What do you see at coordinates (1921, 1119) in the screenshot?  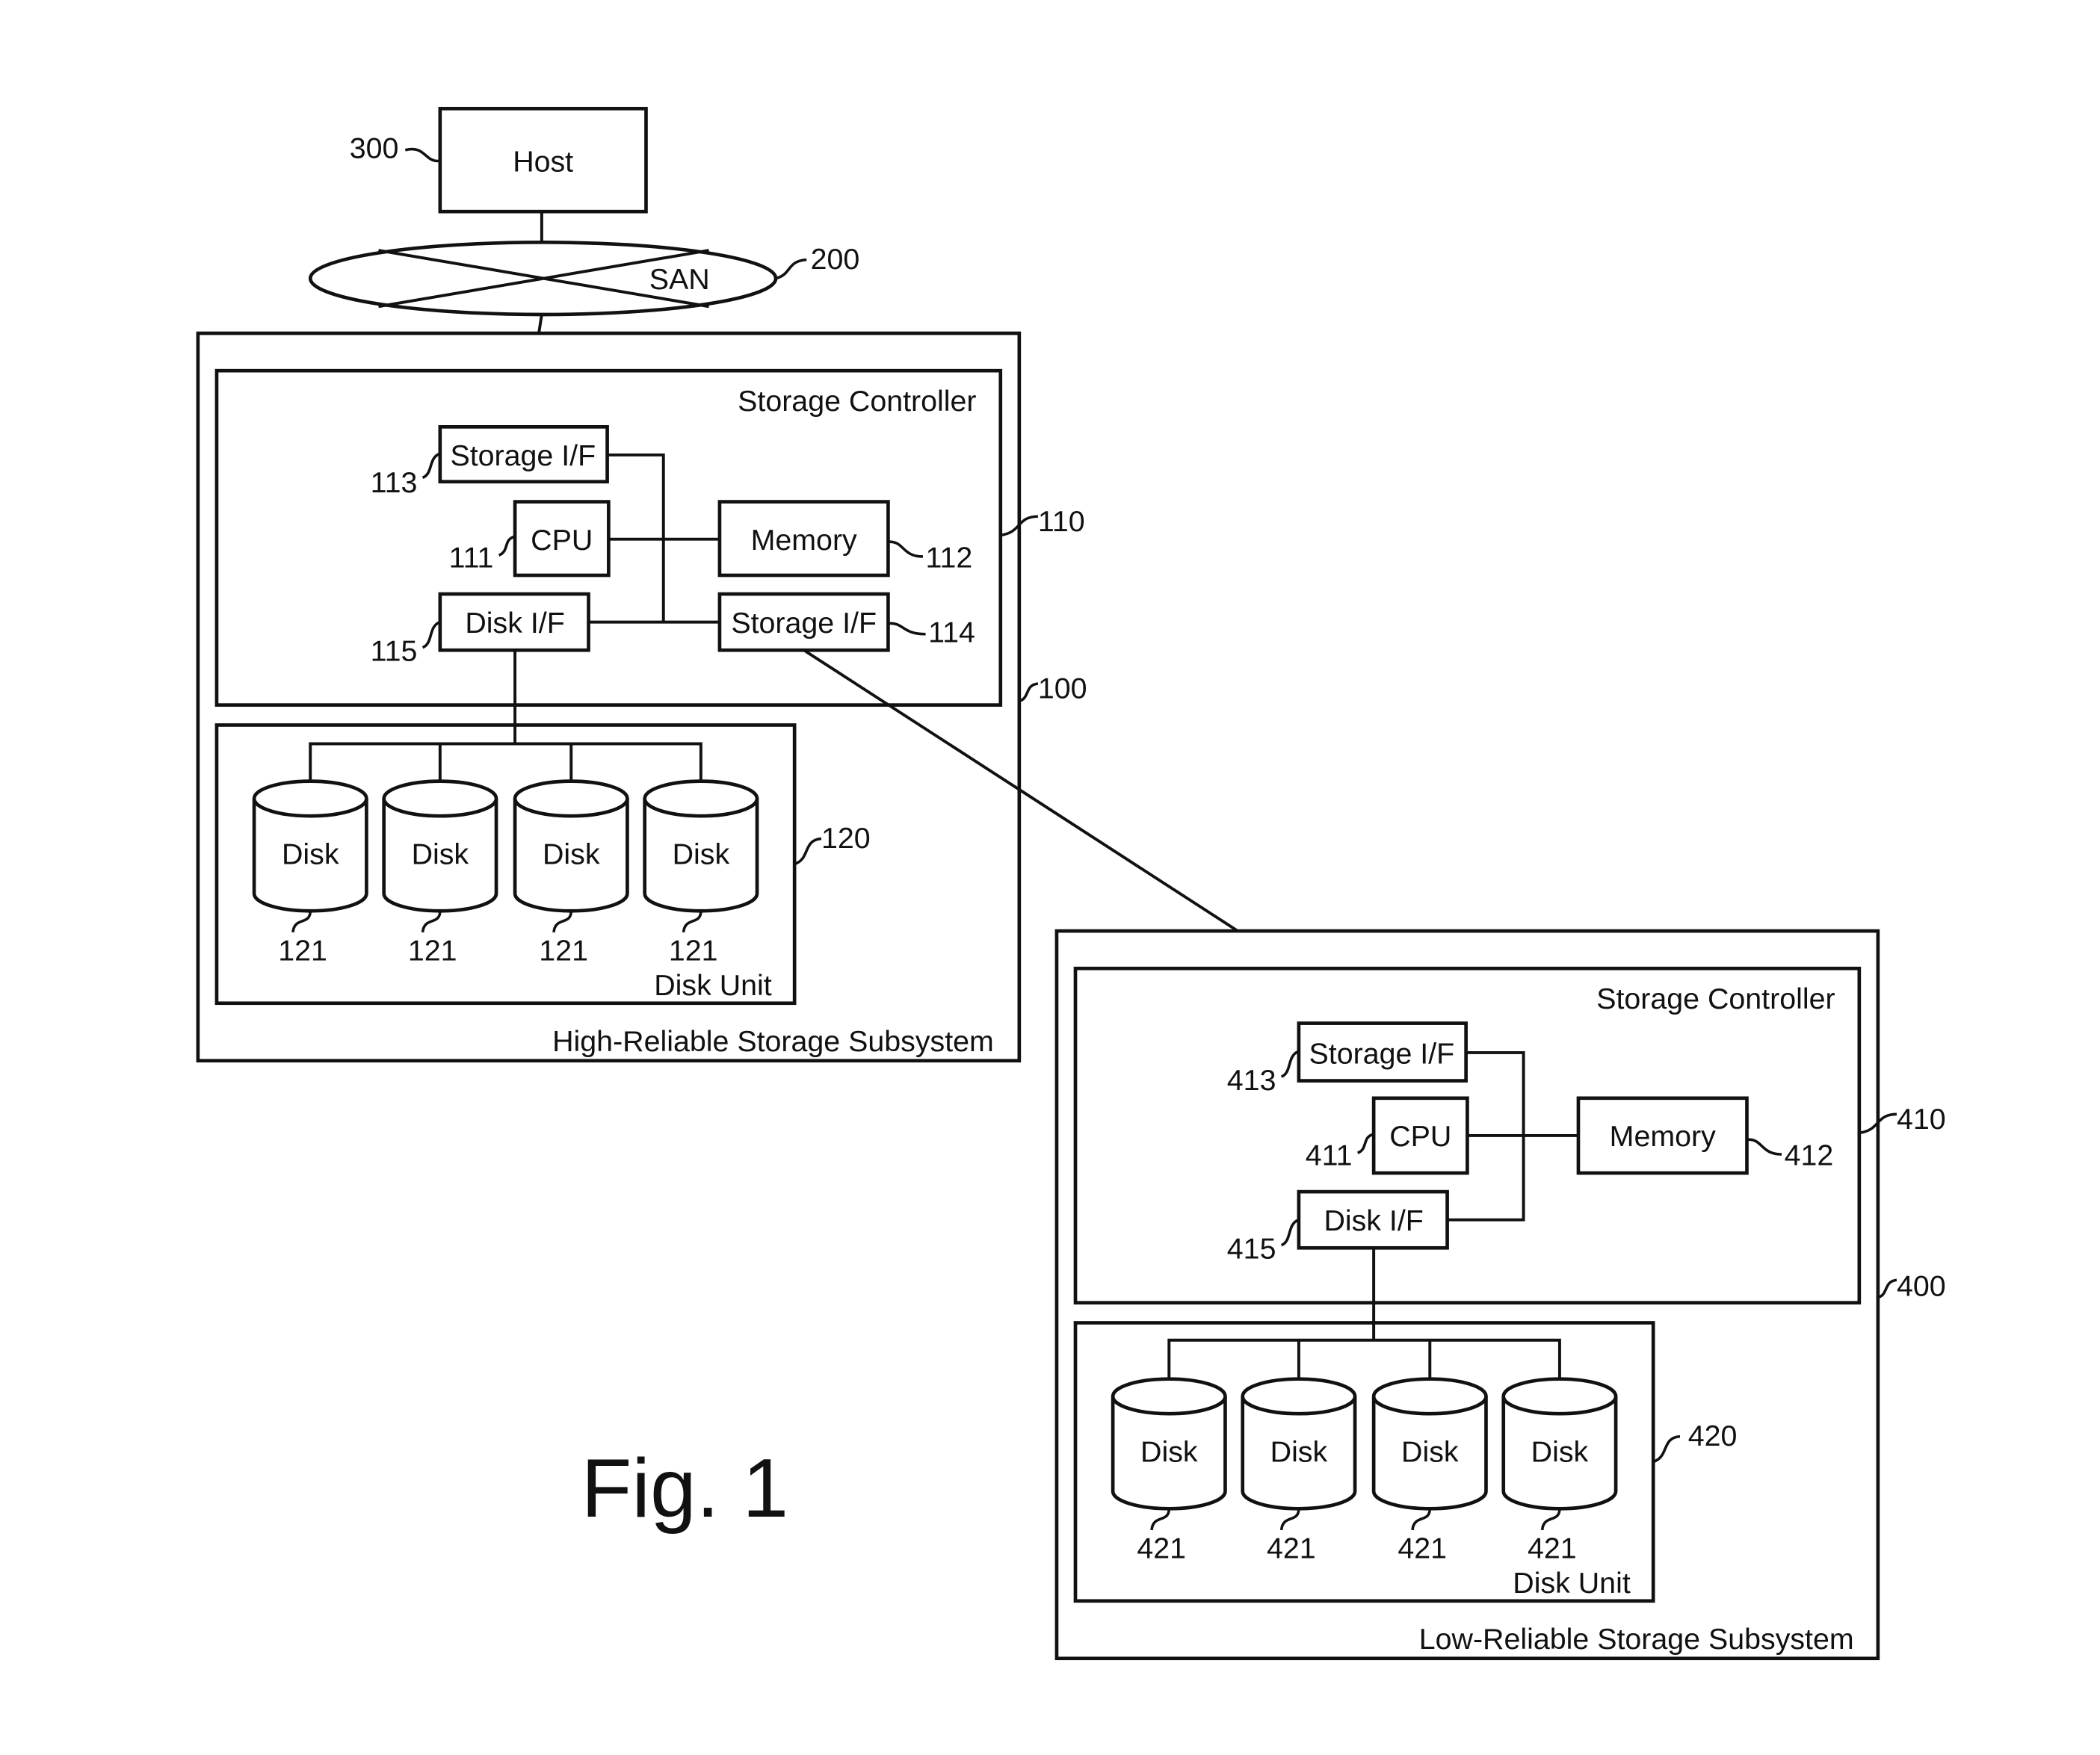 I see `low-controller-ref: 410` at bounding box center [1921, 1119].